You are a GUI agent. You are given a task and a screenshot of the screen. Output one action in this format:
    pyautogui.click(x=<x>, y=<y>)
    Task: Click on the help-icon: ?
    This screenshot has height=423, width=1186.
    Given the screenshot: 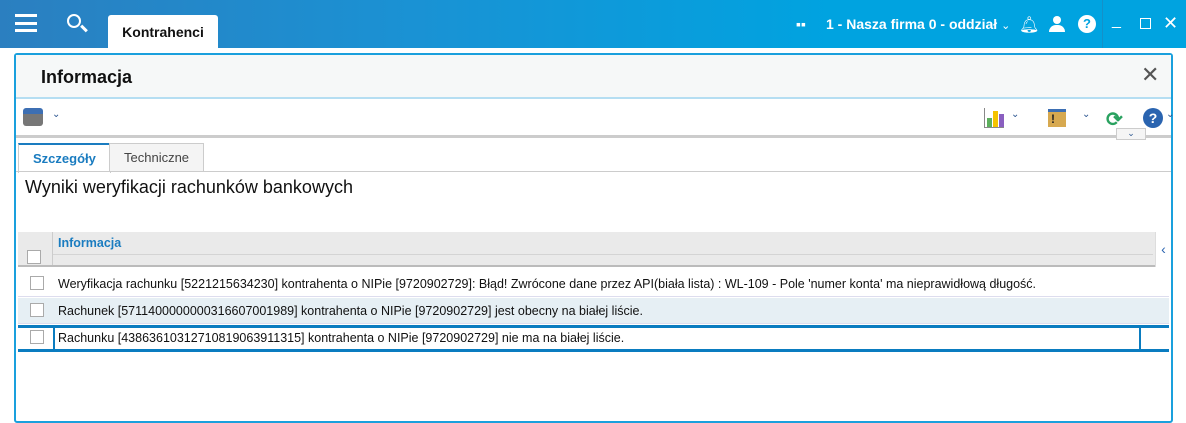 What is the action you would take?
    pyautogui.click(x=1087, y=24)
    